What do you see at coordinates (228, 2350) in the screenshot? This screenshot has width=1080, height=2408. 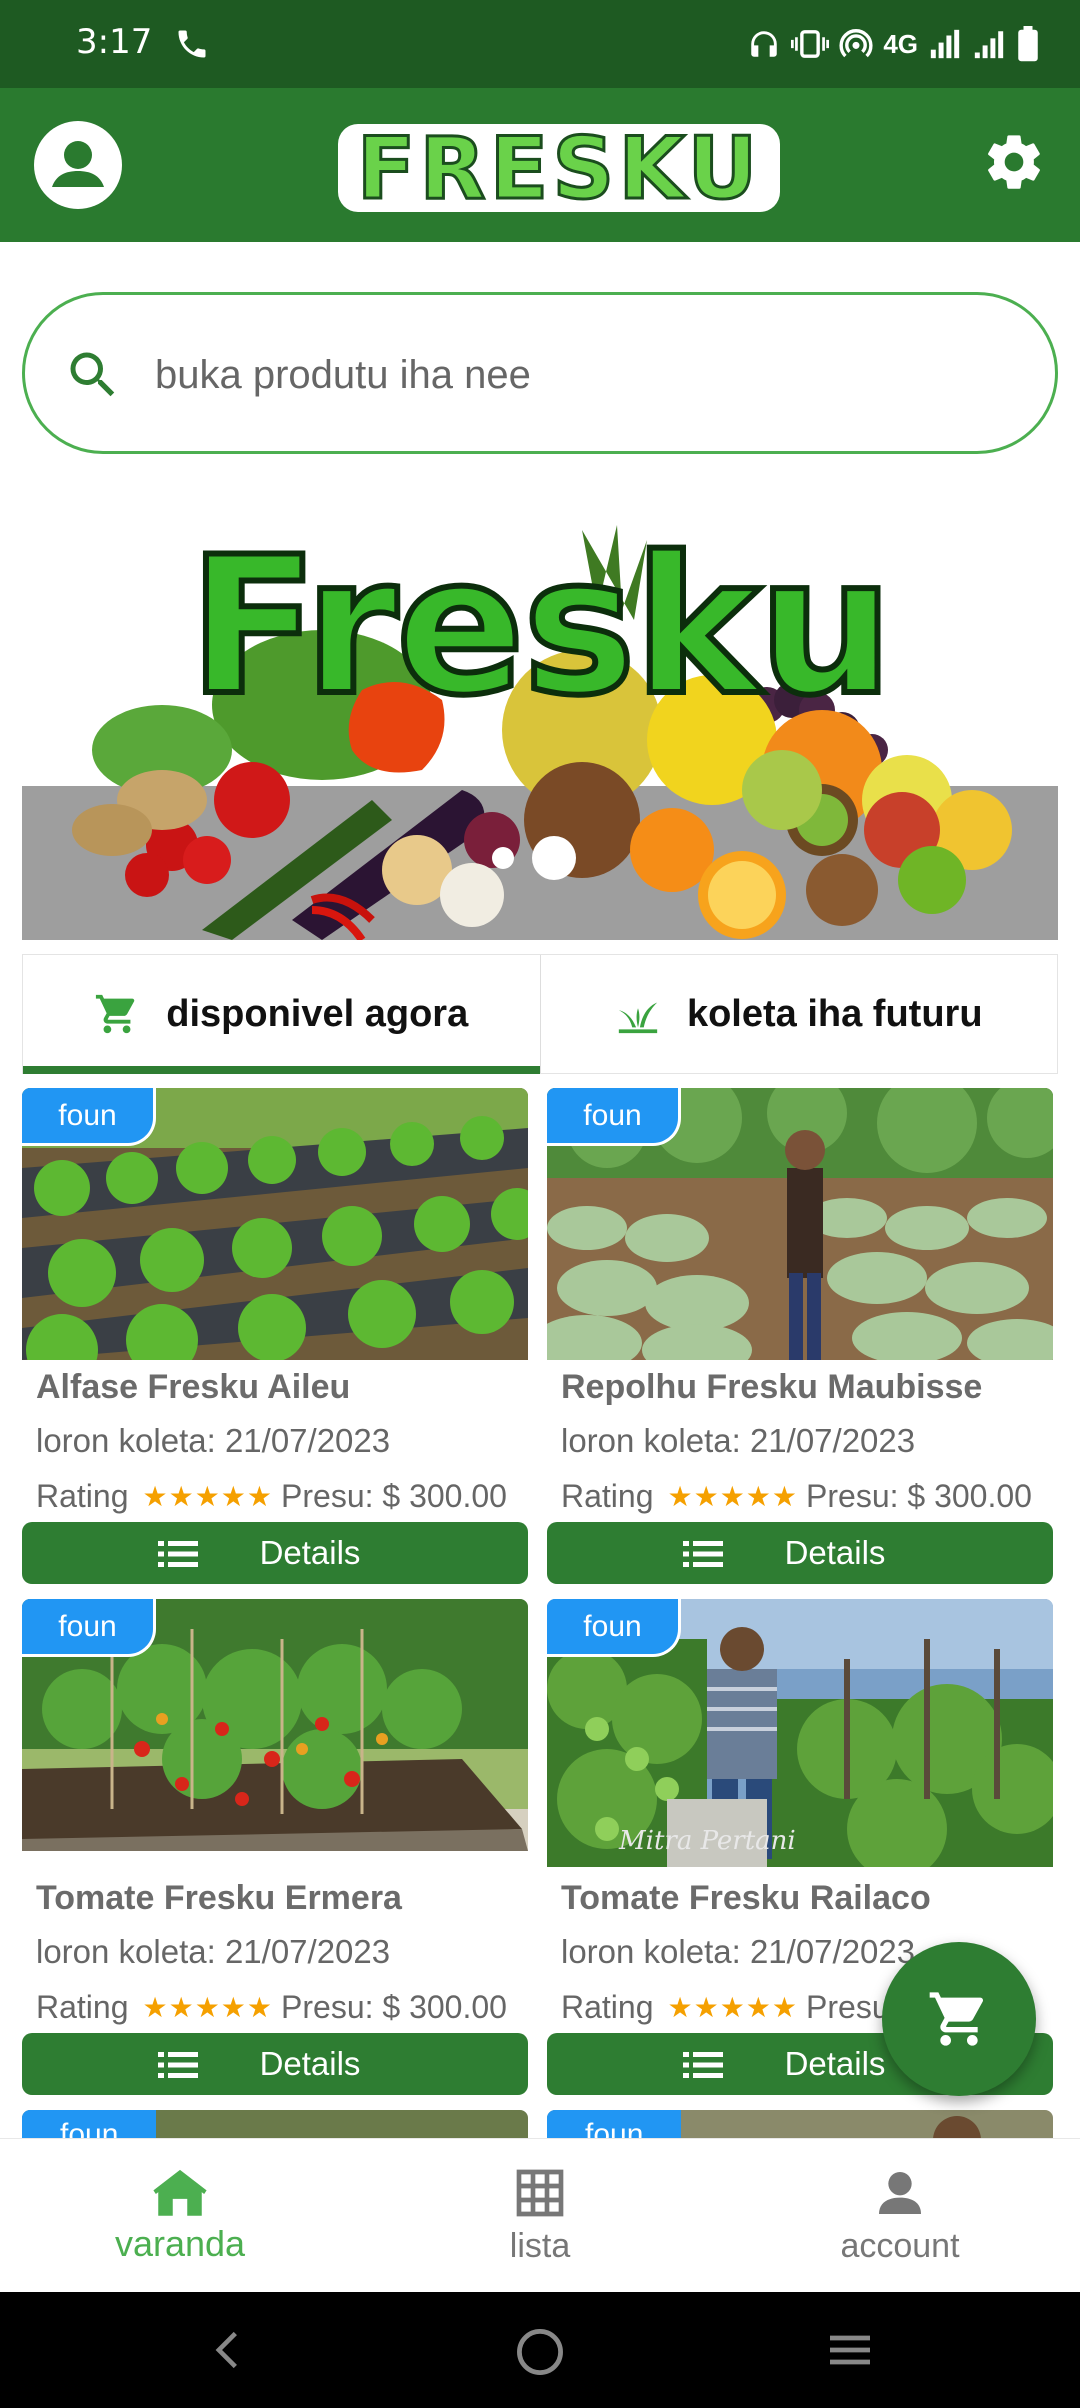 I see `back-icon` at bounding box center [228, 2350].